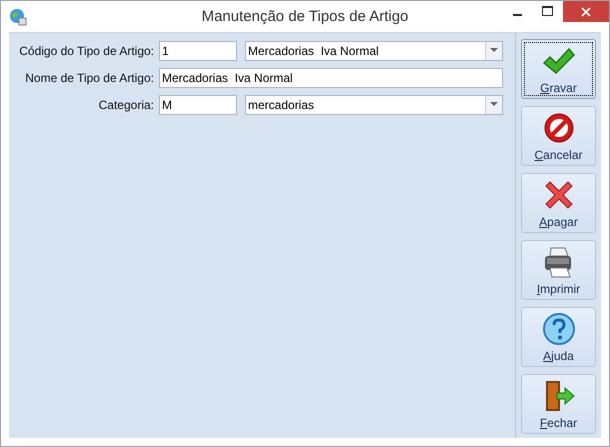 This screenshot has width=610, height=447. Describe the element at coordinates (374, 104) in the screenshot. I see `dropdown: mercadorias` at that location.